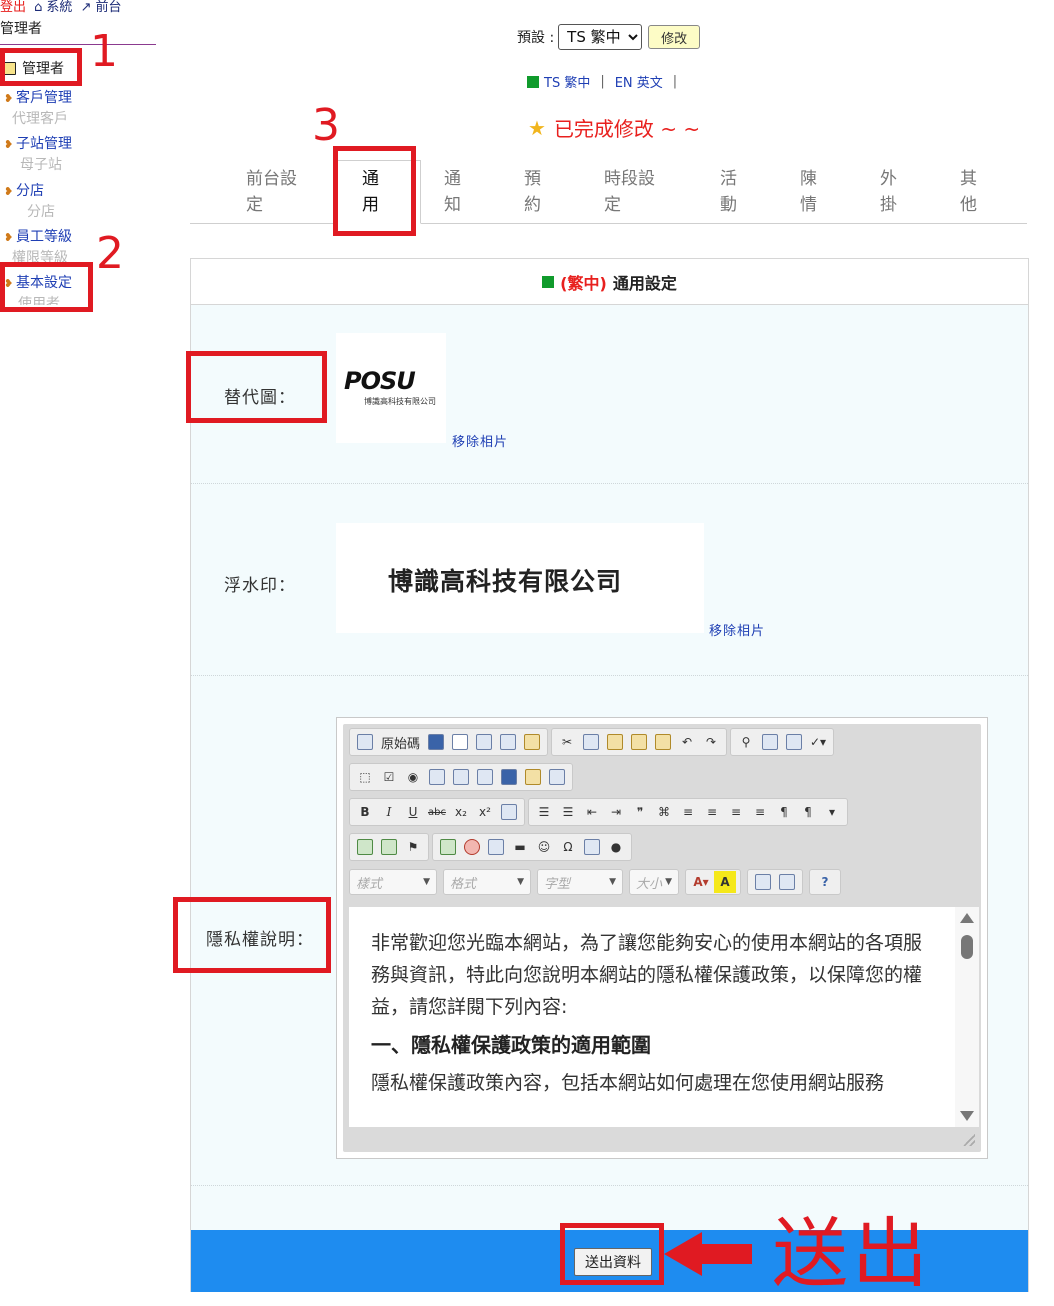 This screenshot has height=1306, width=1054. I want to click on smiley-icon: ☺, so click(544, 847).